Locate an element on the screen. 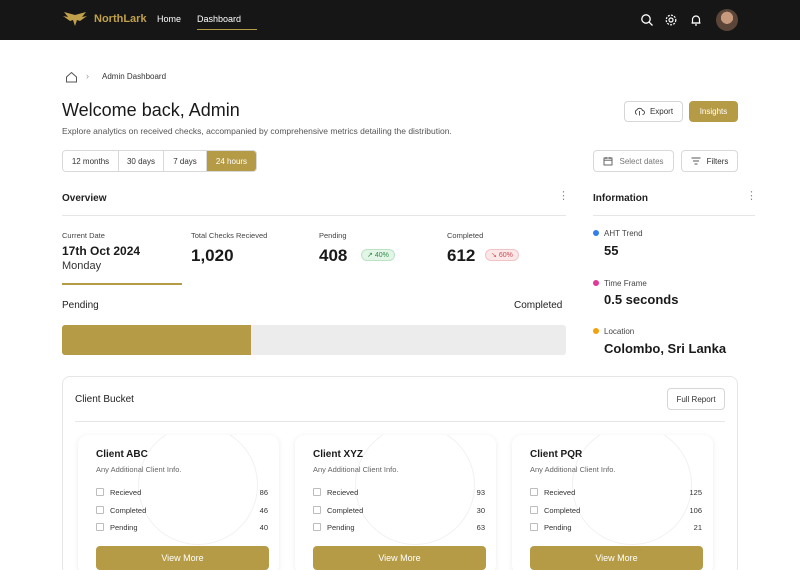  client-row-recieved: Recieved 93 is located at coordinates (399, 492).